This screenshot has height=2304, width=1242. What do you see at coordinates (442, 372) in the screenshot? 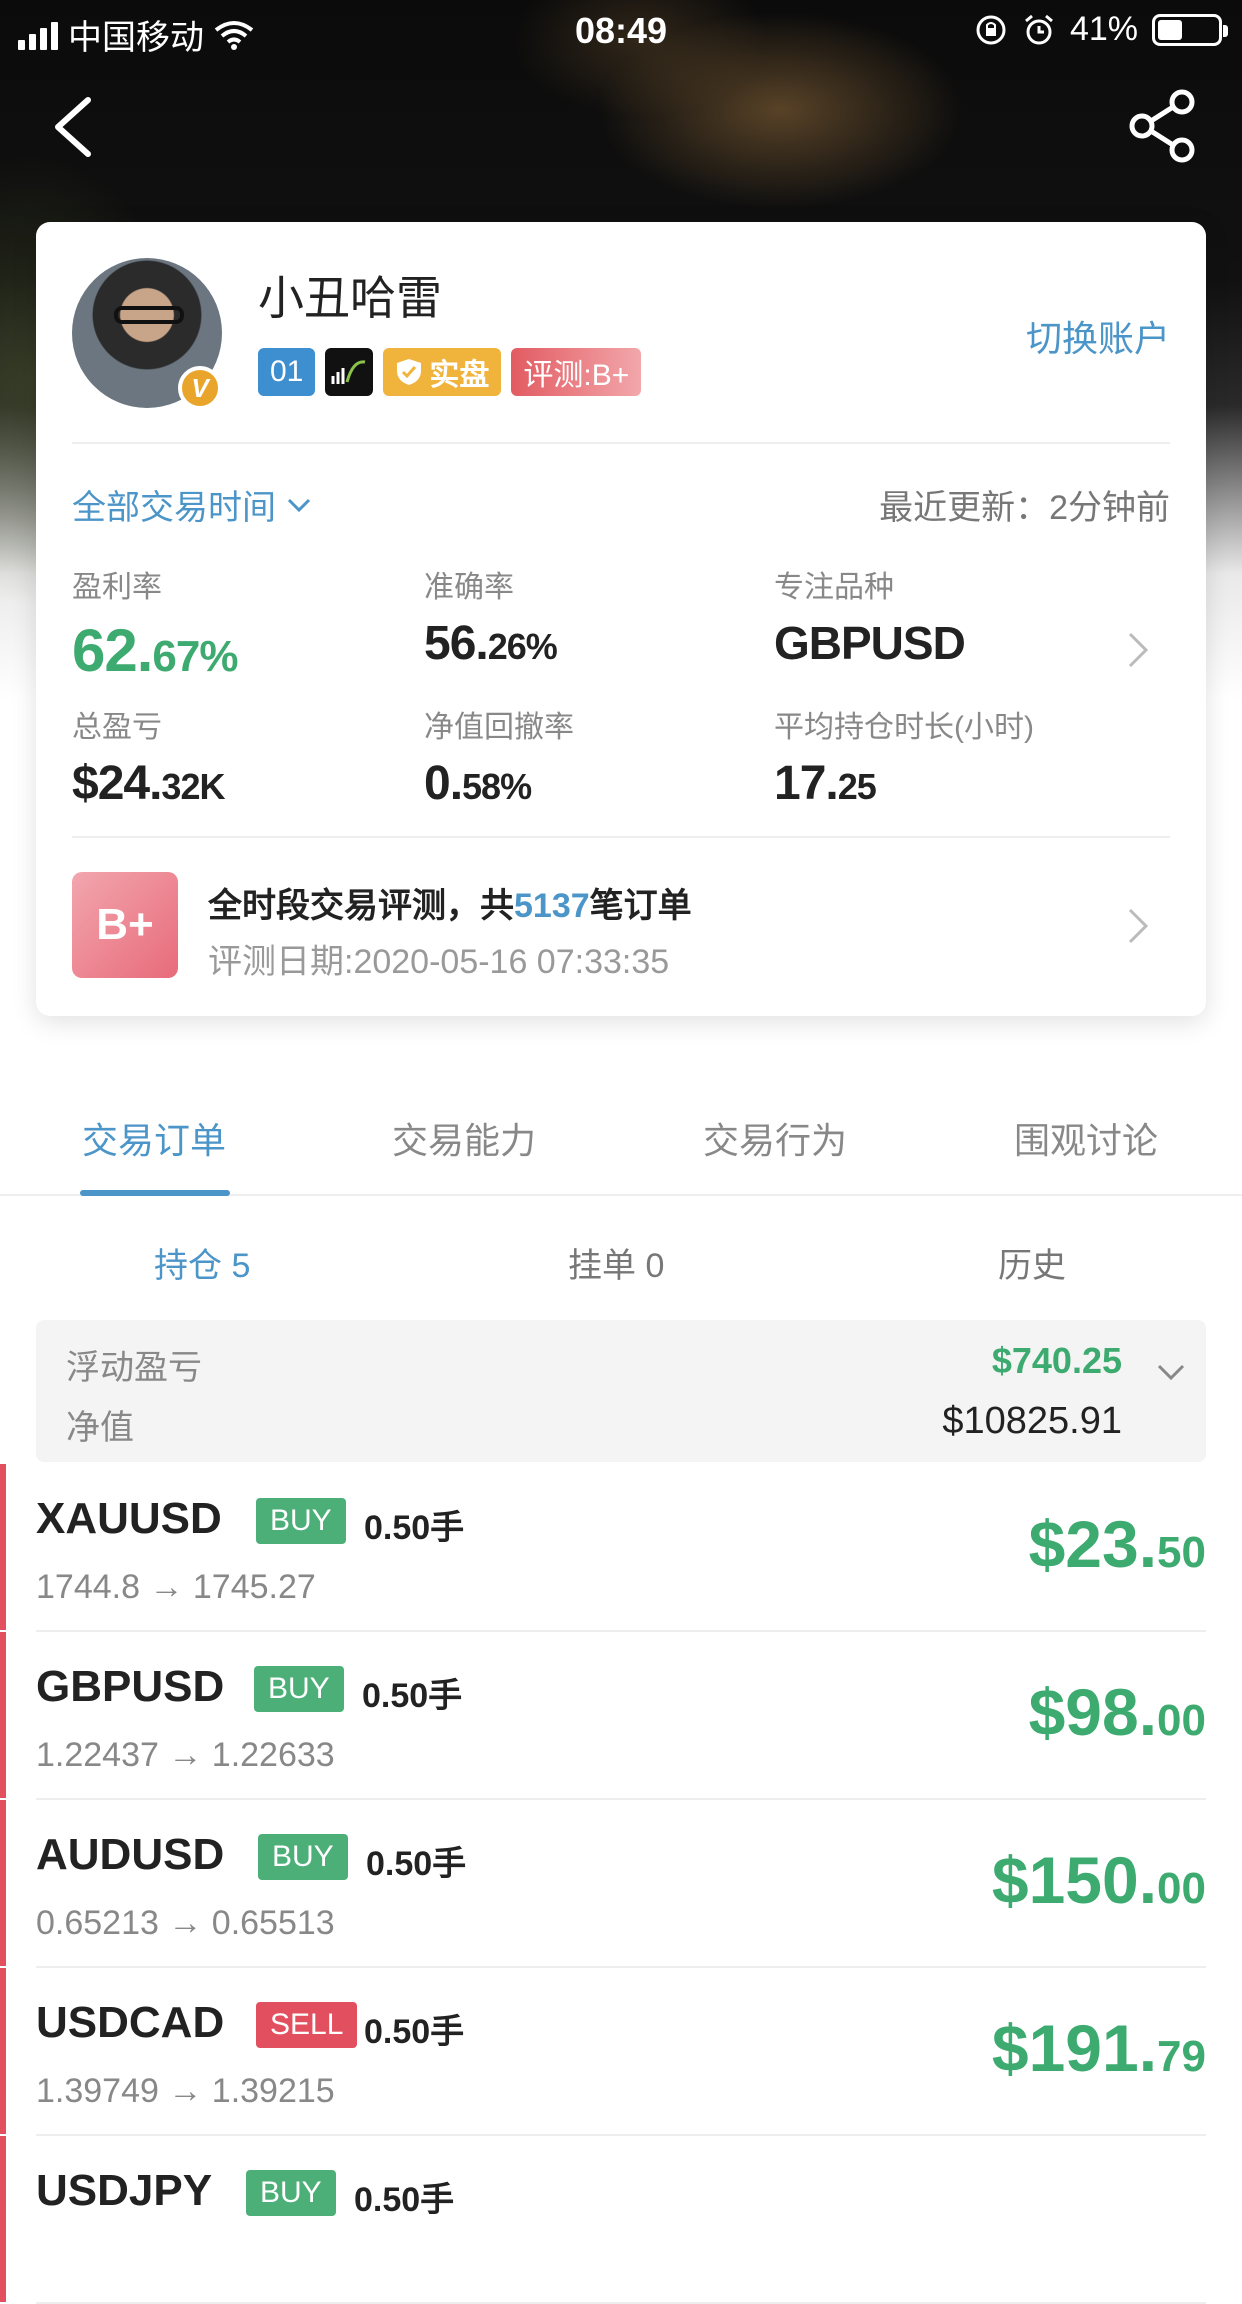
I see `real-account-badge: 实盘` at bounding box center [442, 372].